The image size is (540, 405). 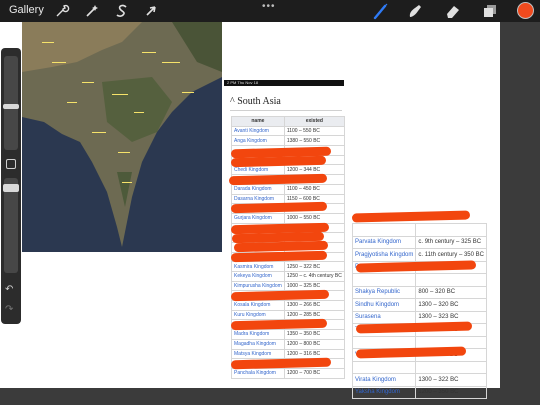 I want to click on status-bar: 2 PM Thu Nov 18, so click(x=284, y=83).